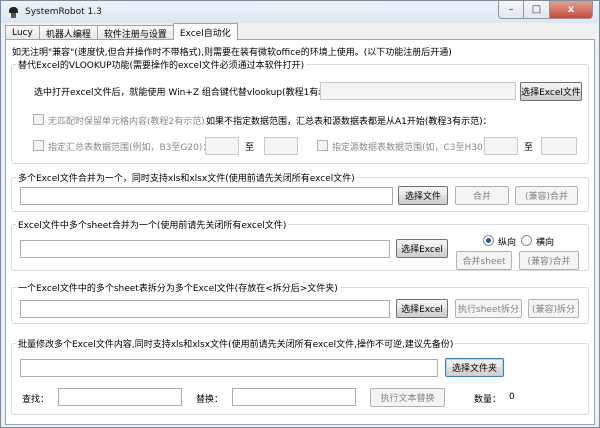  I want to click on summary-range-end-field, so click(281, 146).